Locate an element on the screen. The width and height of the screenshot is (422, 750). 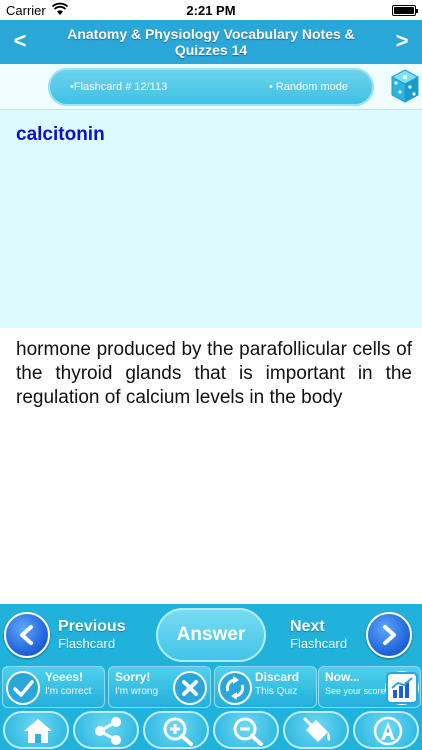
home-icon is located at coordinates (38, 731).